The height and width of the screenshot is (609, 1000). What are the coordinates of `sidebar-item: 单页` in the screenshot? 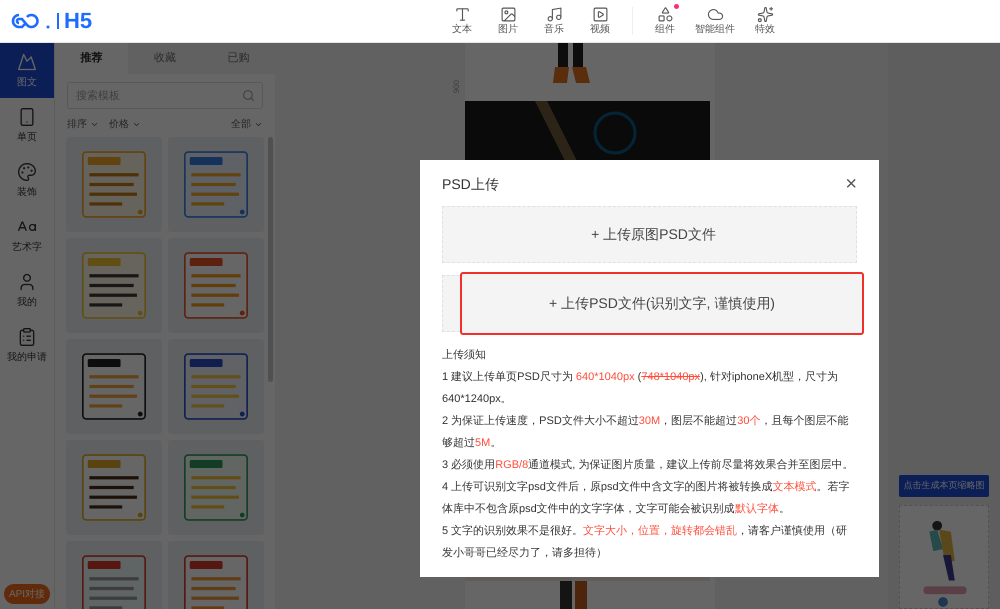 It's located at (27, 125).